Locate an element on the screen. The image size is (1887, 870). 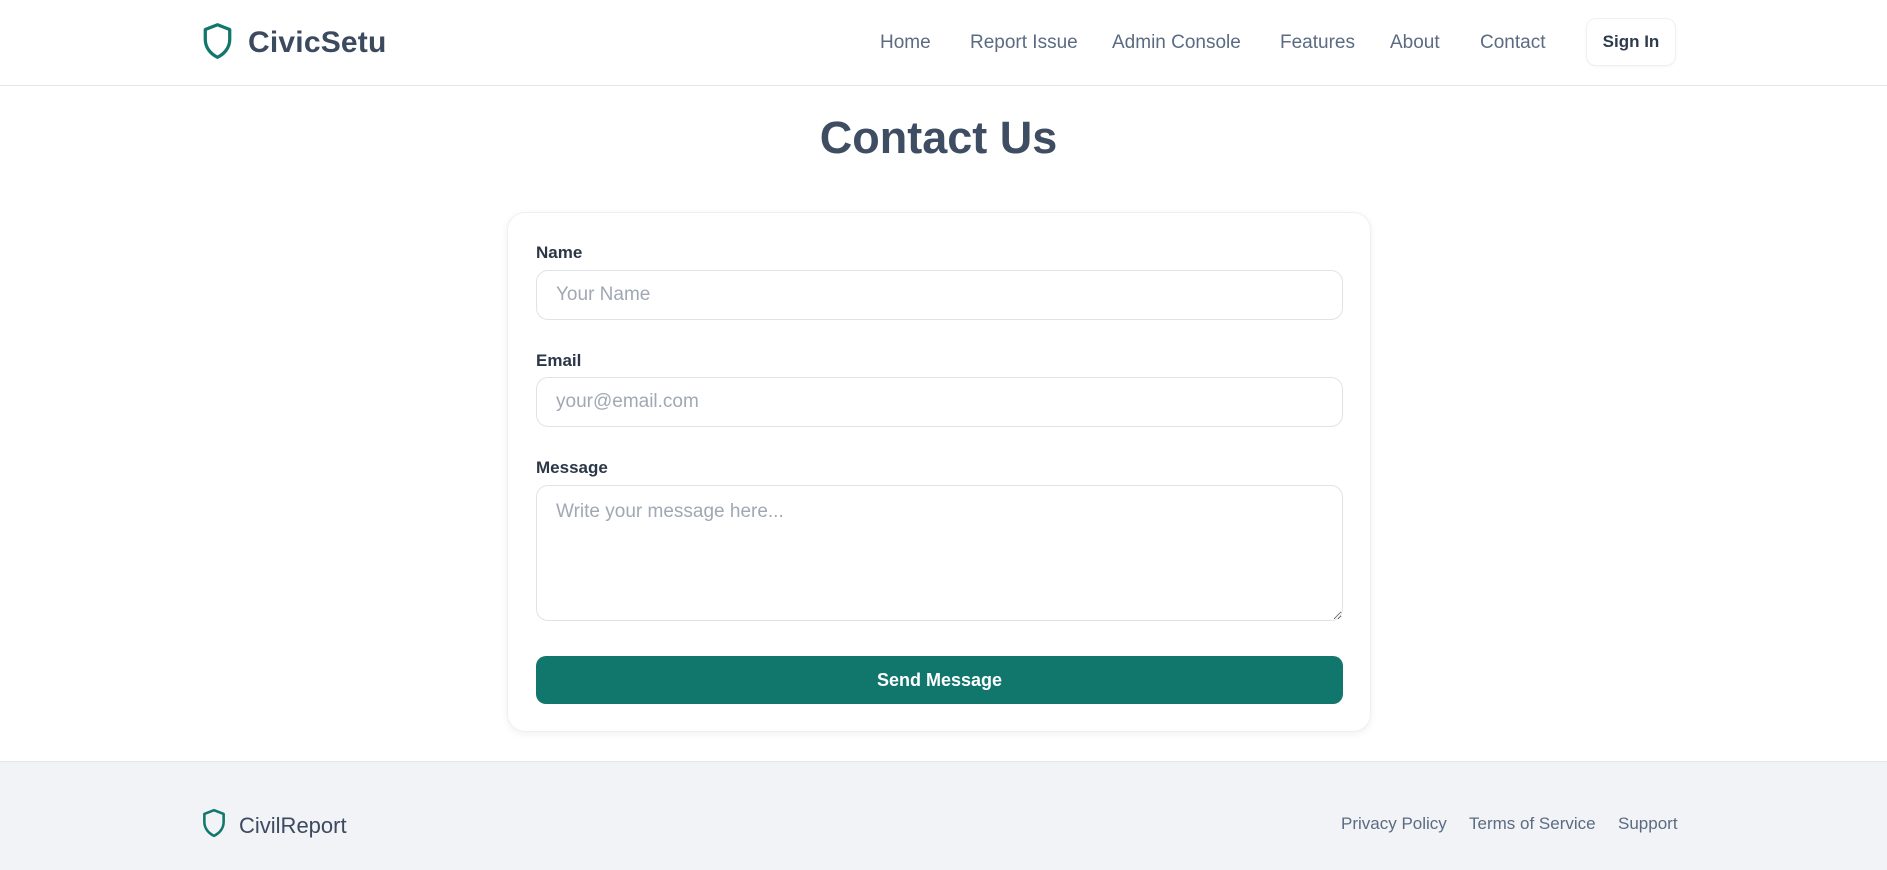
name-input is located at coordinates (939, 295).